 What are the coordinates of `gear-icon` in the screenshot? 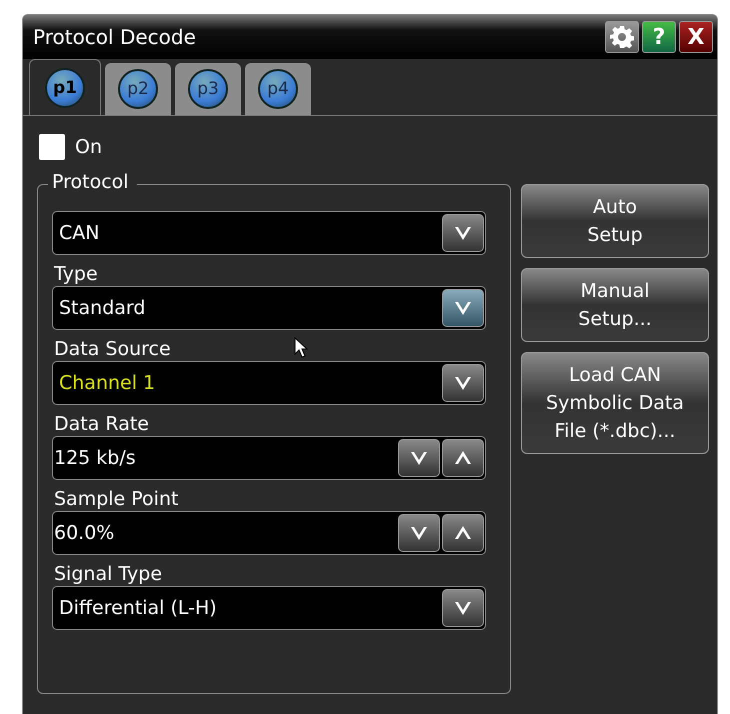 It's located at (622, 37).